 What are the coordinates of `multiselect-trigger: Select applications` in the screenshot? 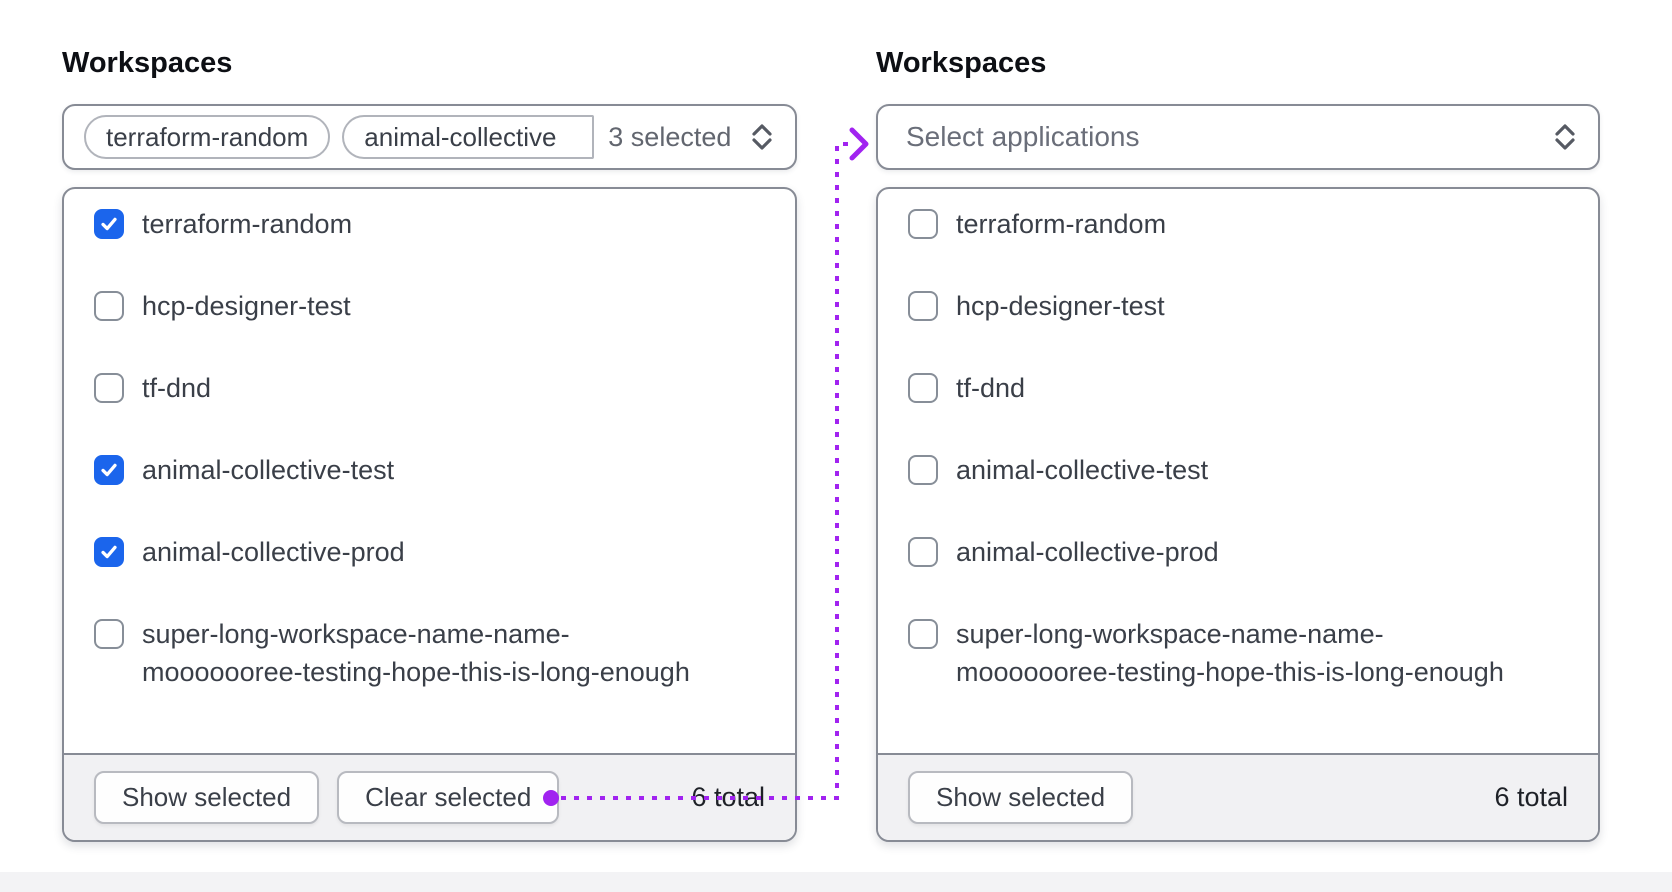 It's located at (1238, 137).